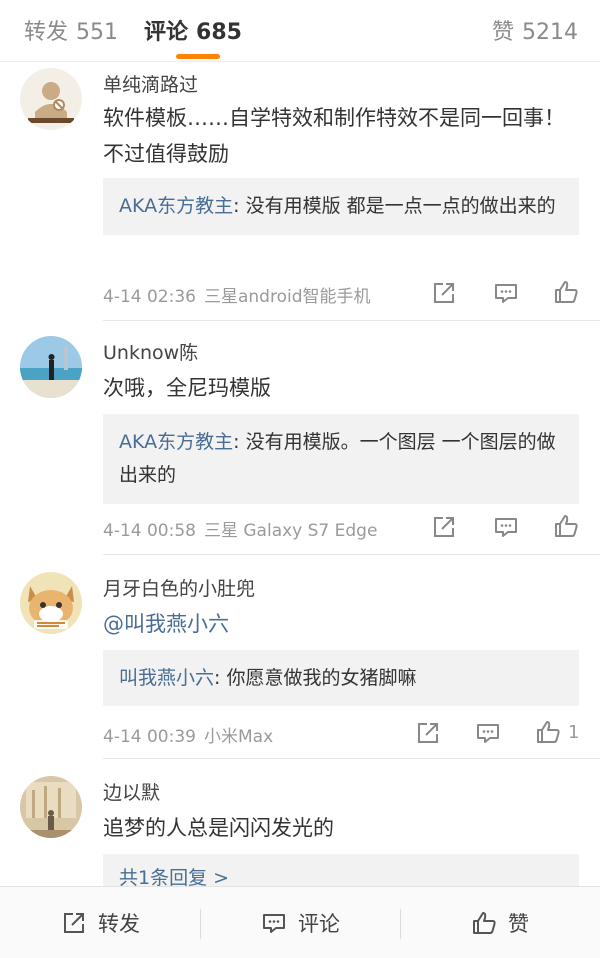 This screenshot has height=958, width=600. Describe the element at coordinates (149, 531) in the screenshot. I see `comment-time: 4-14 00:58` at that location.